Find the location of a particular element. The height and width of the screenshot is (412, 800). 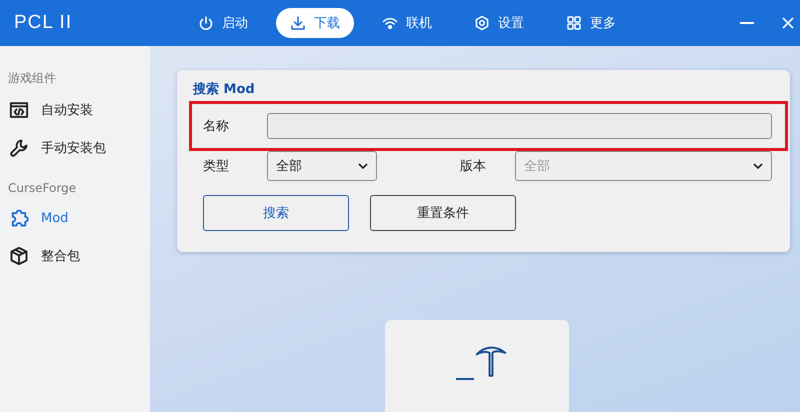

field-label: 版本 is located at coordinates (472, 166).